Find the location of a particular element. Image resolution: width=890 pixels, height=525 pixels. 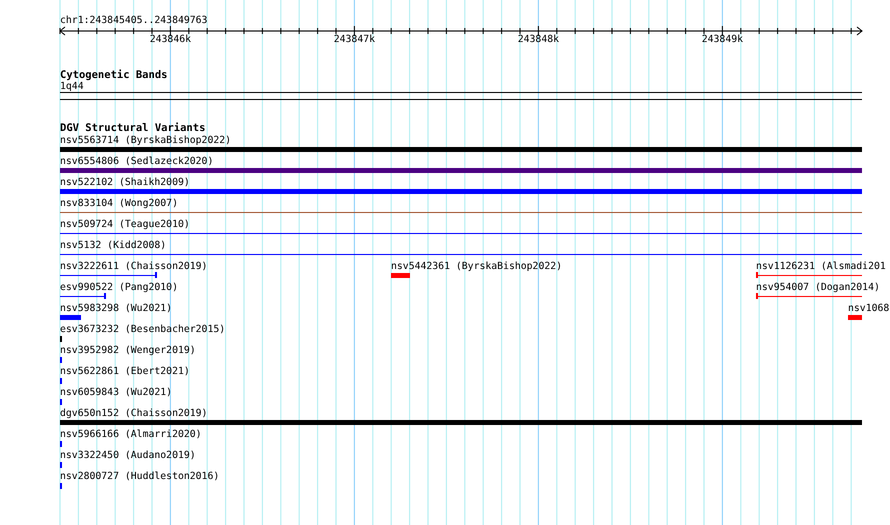

feature-label: nsv3222611 (Chaisson2019) is located at coordinates (134, 267).